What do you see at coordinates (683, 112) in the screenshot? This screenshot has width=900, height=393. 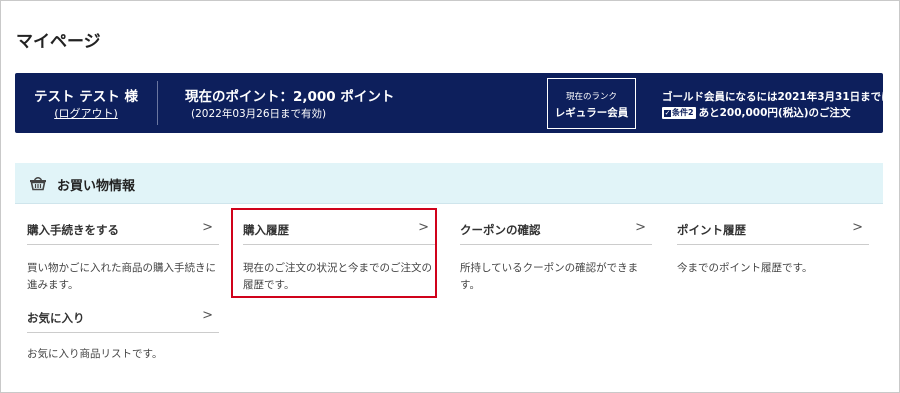 I see `condition-tag-label: 条件2` at bounding box center [683, 112].